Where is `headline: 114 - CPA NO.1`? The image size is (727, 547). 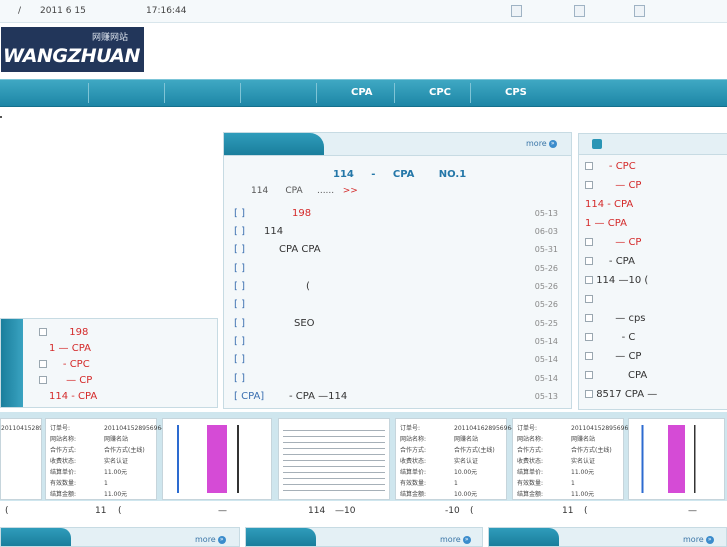
headline: 114 - CPA NO.1 is located at coordinates (399, 174).